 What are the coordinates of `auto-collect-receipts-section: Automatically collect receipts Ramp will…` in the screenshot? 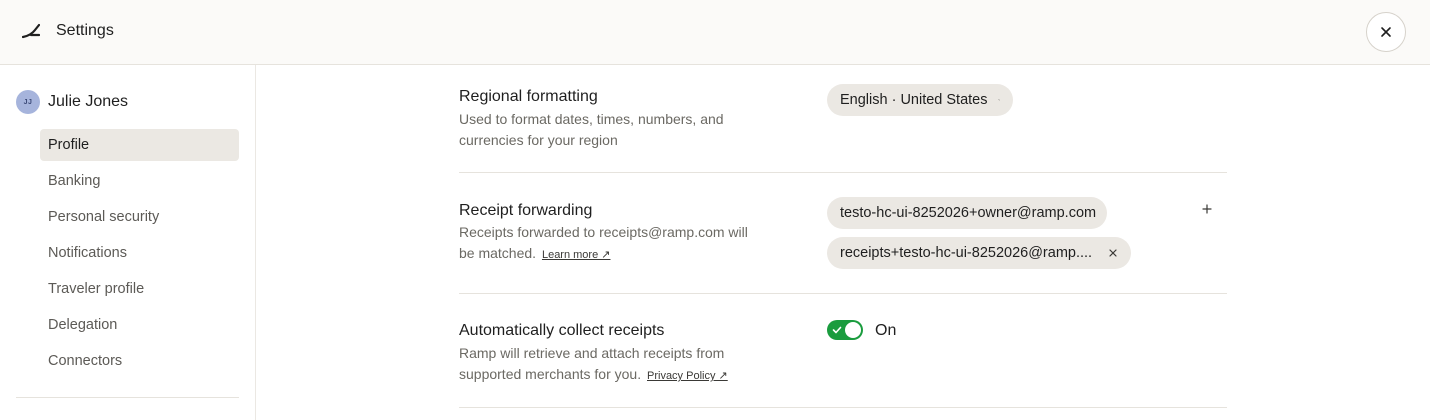 It's located at (843, 351).